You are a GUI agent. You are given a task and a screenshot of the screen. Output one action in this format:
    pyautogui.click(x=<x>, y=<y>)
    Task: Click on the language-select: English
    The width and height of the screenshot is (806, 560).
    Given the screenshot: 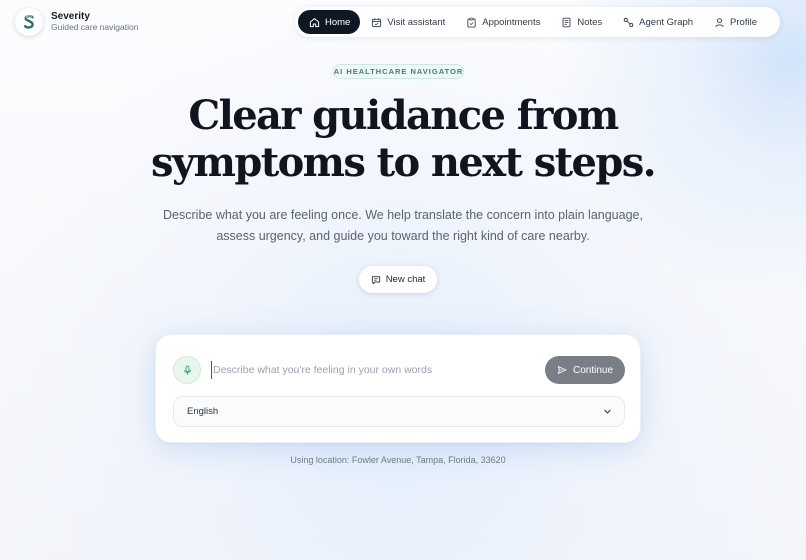 What is the action you would take?
    pyautogui.click(x=399, y=411)
    